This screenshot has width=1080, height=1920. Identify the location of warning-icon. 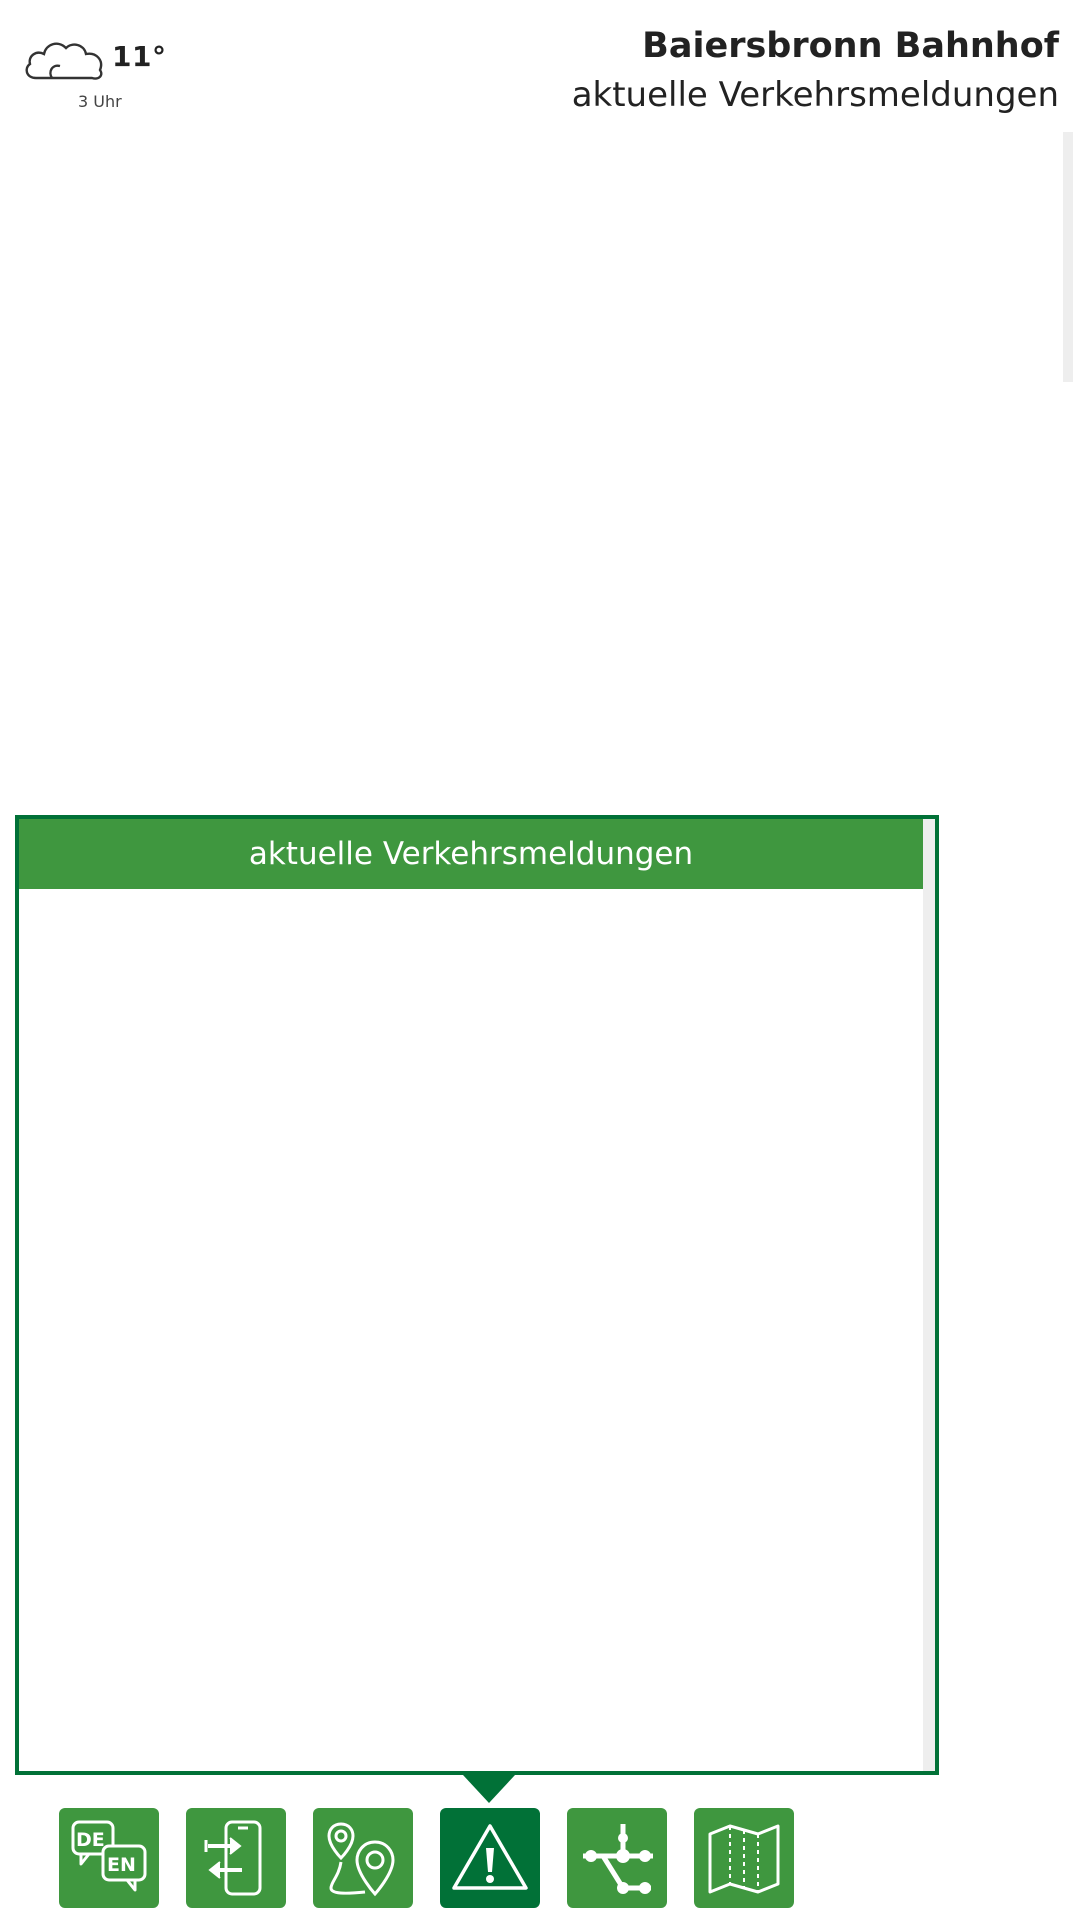
(490, 1857).